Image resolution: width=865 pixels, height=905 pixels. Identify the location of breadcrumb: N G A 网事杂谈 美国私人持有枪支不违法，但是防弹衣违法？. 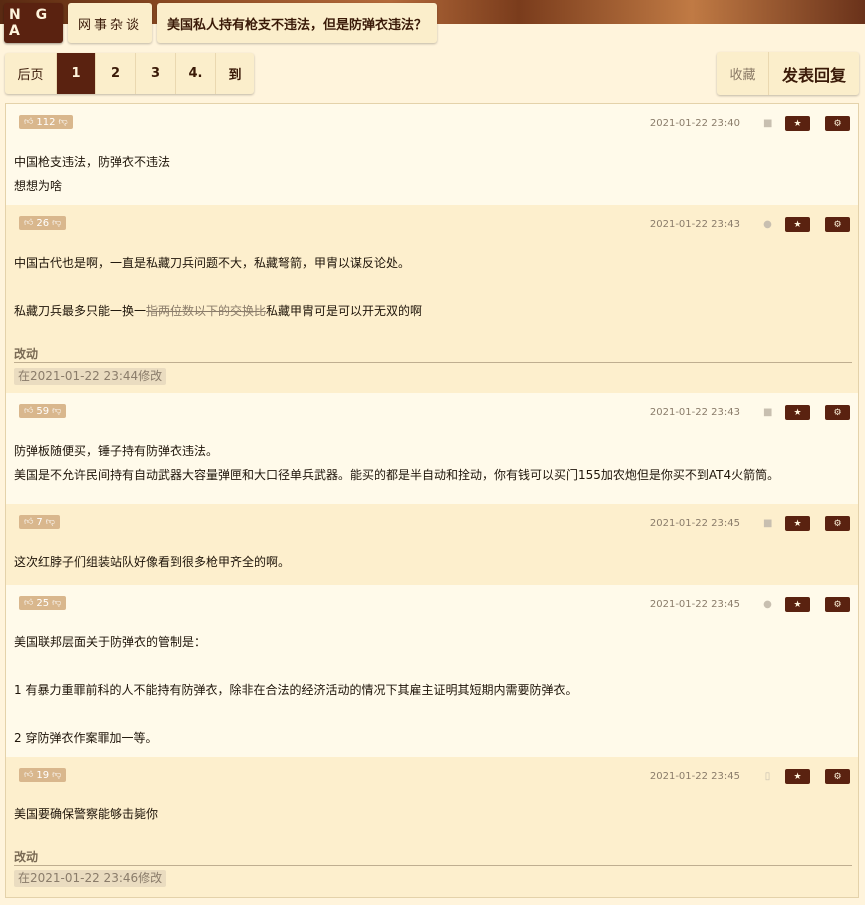
(221, 23).